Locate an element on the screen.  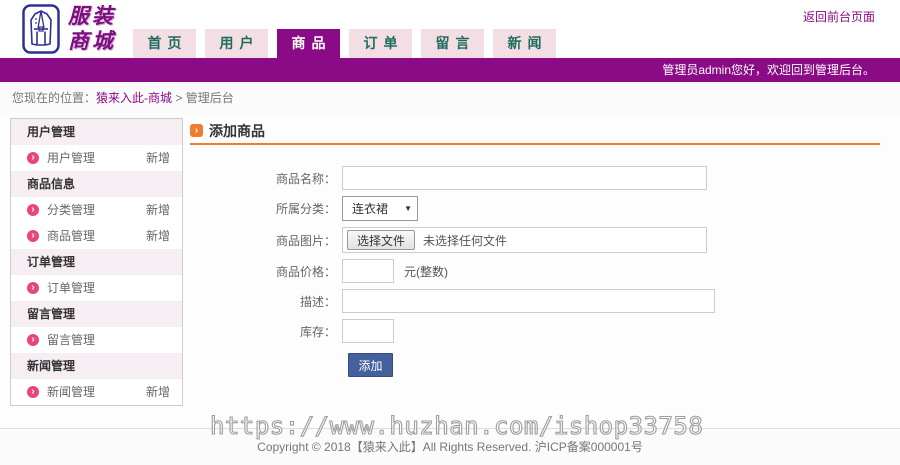
sidebar-item-order-management: › 订单管理 is located at coordinates (96, 288).